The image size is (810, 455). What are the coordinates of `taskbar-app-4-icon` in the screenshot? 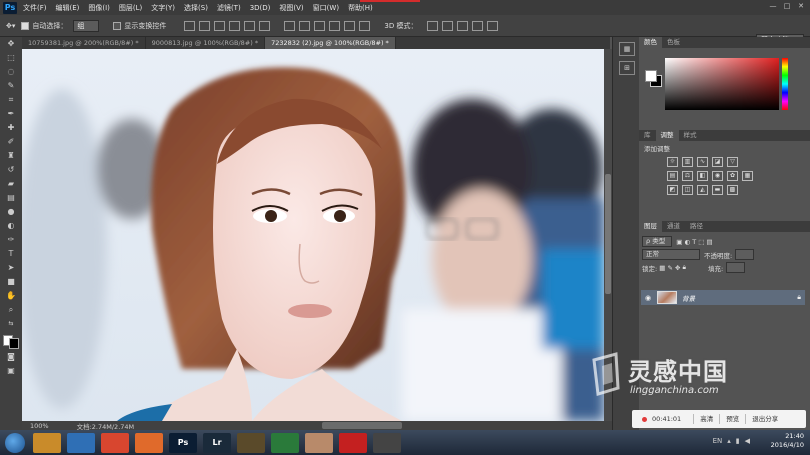 It's located at (149, 442).